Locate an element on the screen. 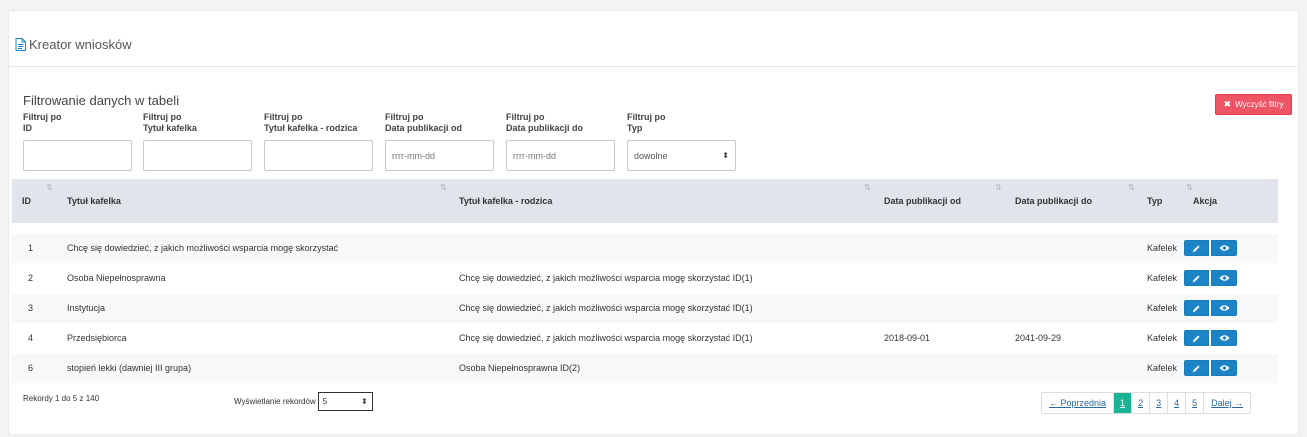  filter-date-to-input: rrrr-mm-dd is located at coordinates (560, 155).